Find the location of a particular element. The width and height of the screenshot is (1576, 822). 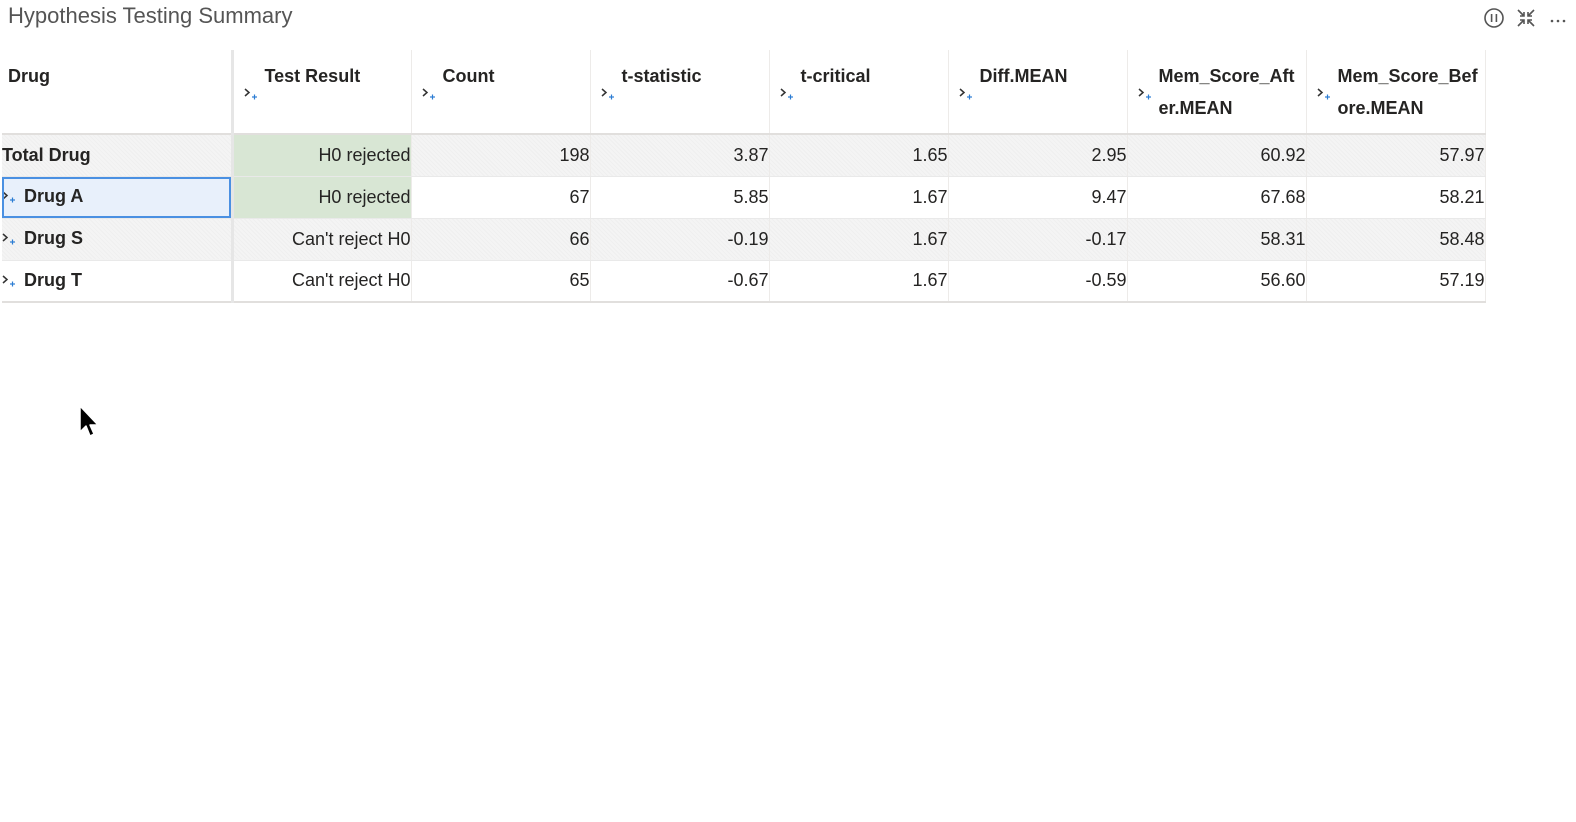

row-label: Total Drug is located at coordinates (46, 154).